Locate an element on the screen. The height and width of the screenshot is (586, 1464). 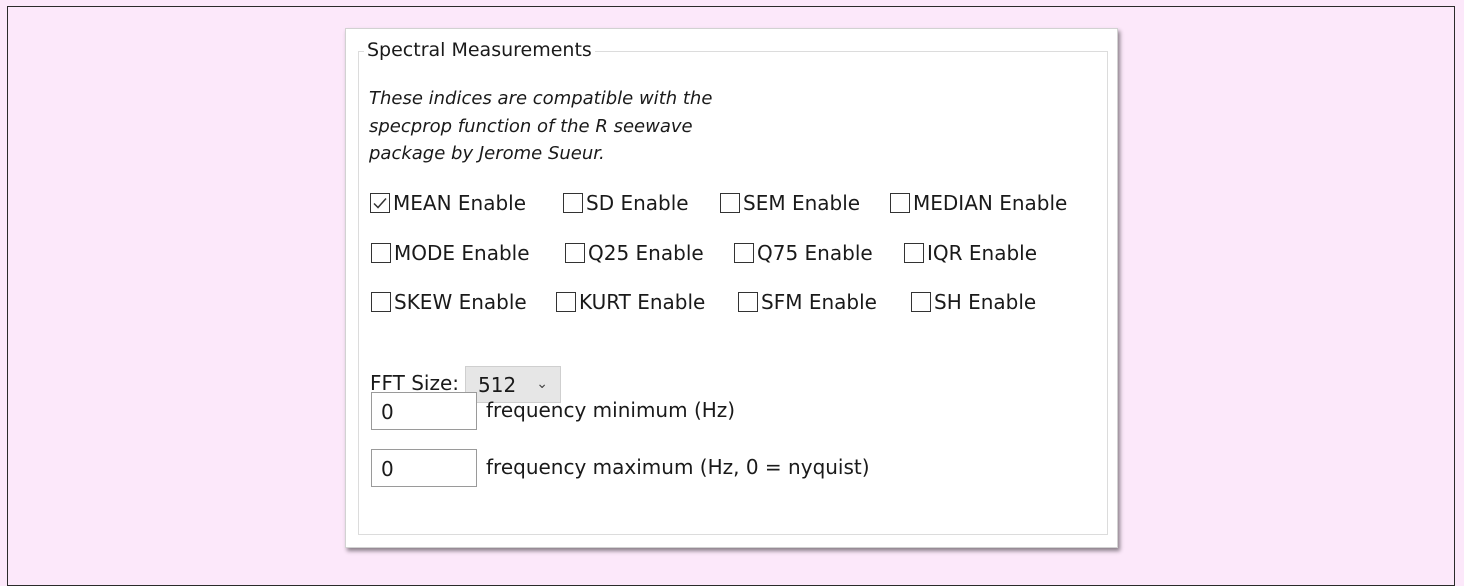
frequency-minimum-value: 0 is located at coordinates (387, 412).